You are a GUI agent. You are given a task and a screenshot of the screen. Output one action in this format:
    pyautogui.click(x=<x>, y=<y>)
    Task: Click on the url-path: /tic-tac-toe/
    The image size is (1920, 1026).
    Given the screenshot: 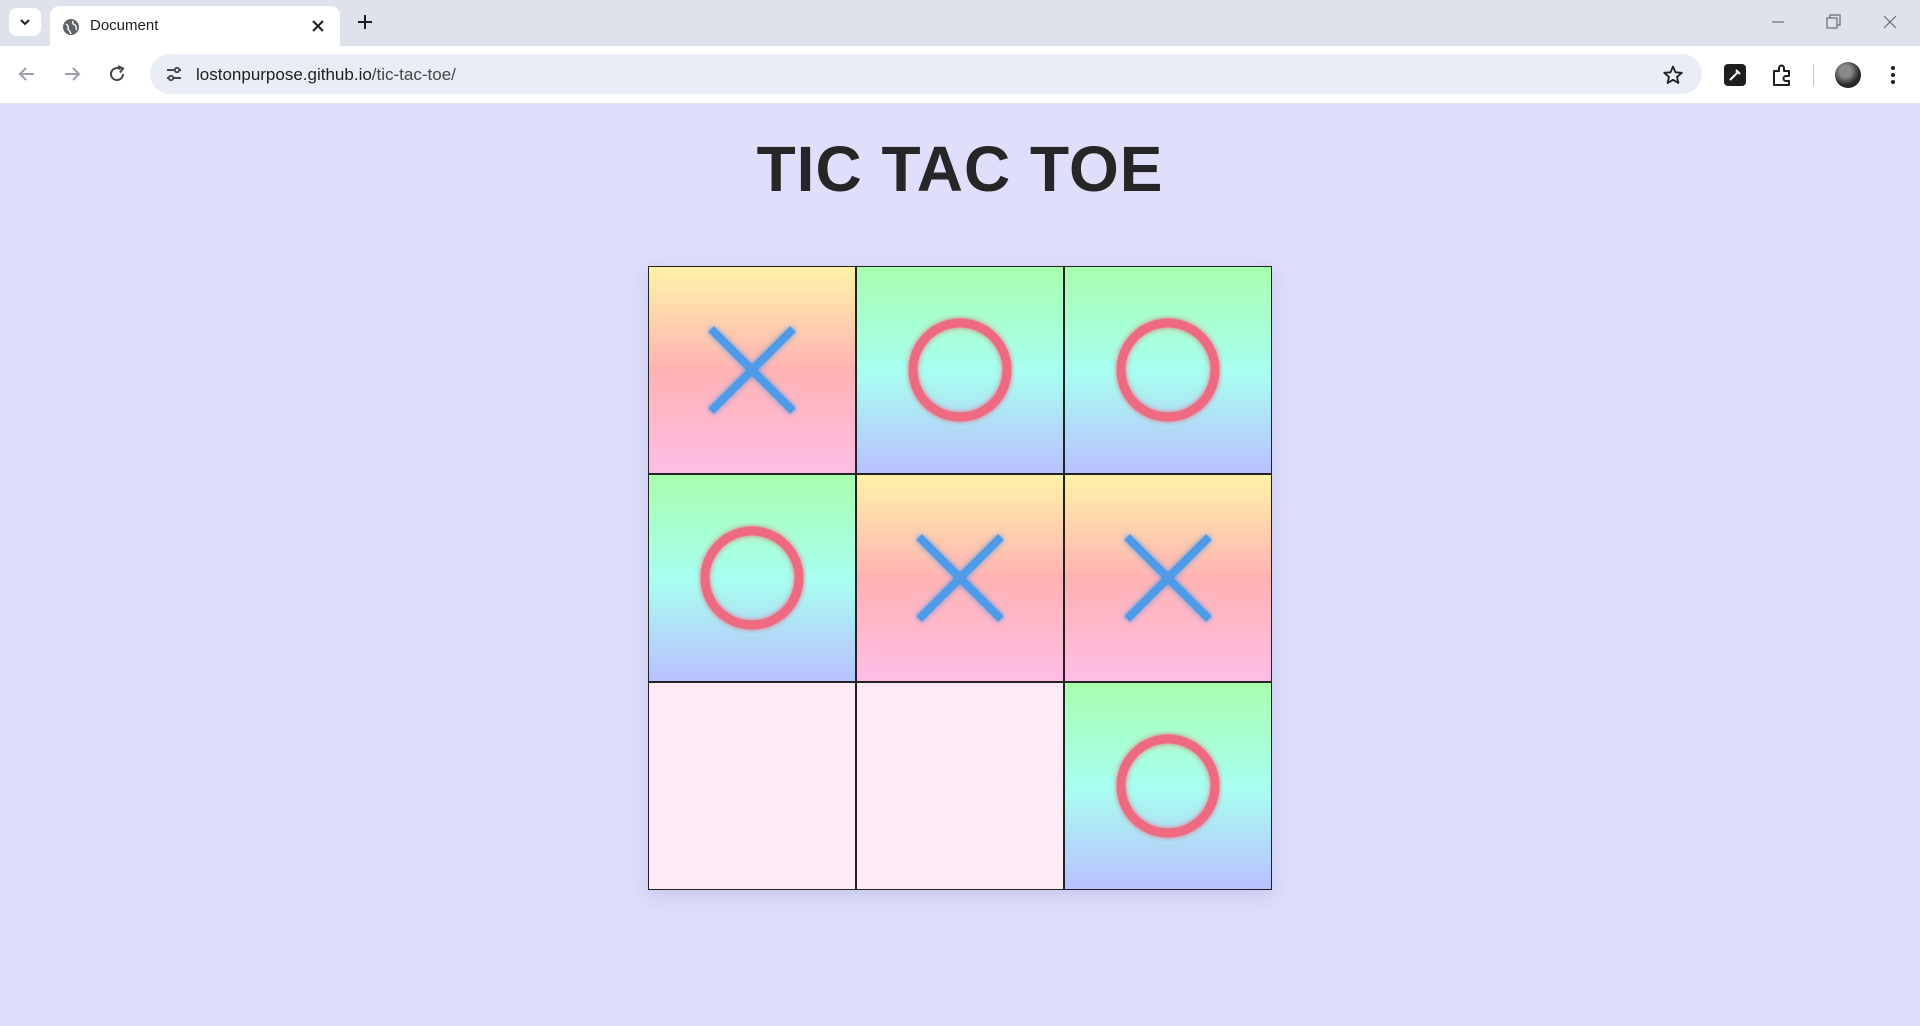 What is the action you would take?
    pyautogui.click(x=413, y=74)
    